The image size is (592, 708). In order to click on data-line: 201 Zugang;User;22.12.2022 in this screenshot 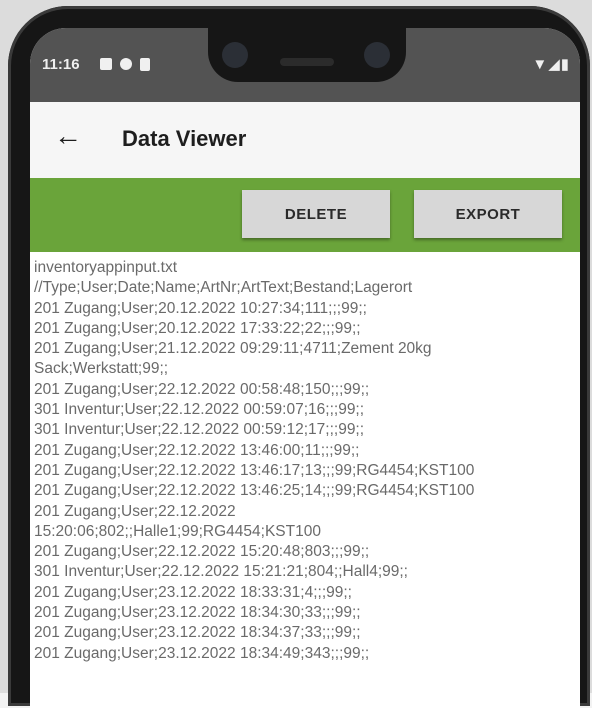, I will do `click(135, 511)`.